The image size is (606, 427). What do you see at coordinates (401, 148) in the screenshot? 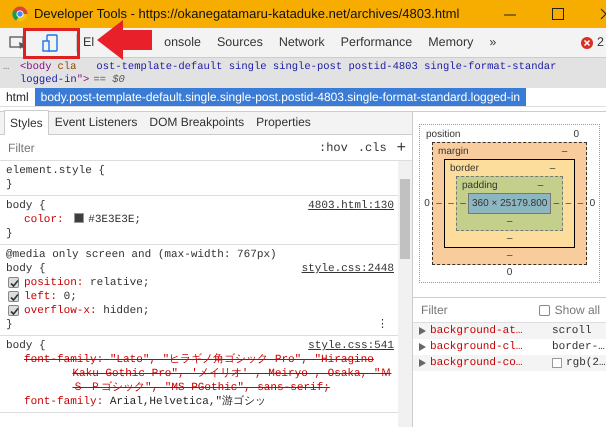
I see `add-rule-button: +` at bounding box center [401, 148].